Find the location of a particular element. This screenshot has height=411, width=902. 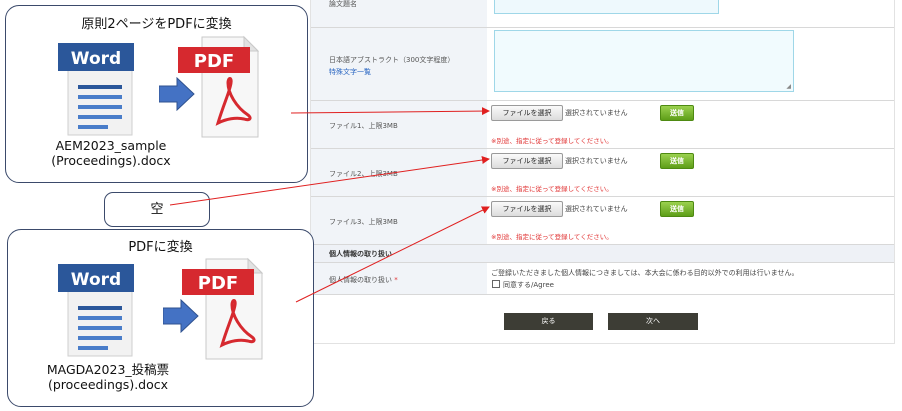

file1-label: ファイル1、上限3MB is located at coordinates (363, 126).